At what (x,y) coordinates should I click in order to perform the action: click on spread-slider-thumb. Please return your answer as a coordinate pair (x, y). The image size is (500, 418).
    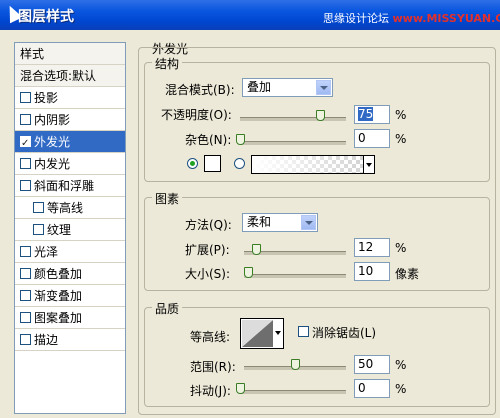
    Looking at the image, I should click on (257, 249).